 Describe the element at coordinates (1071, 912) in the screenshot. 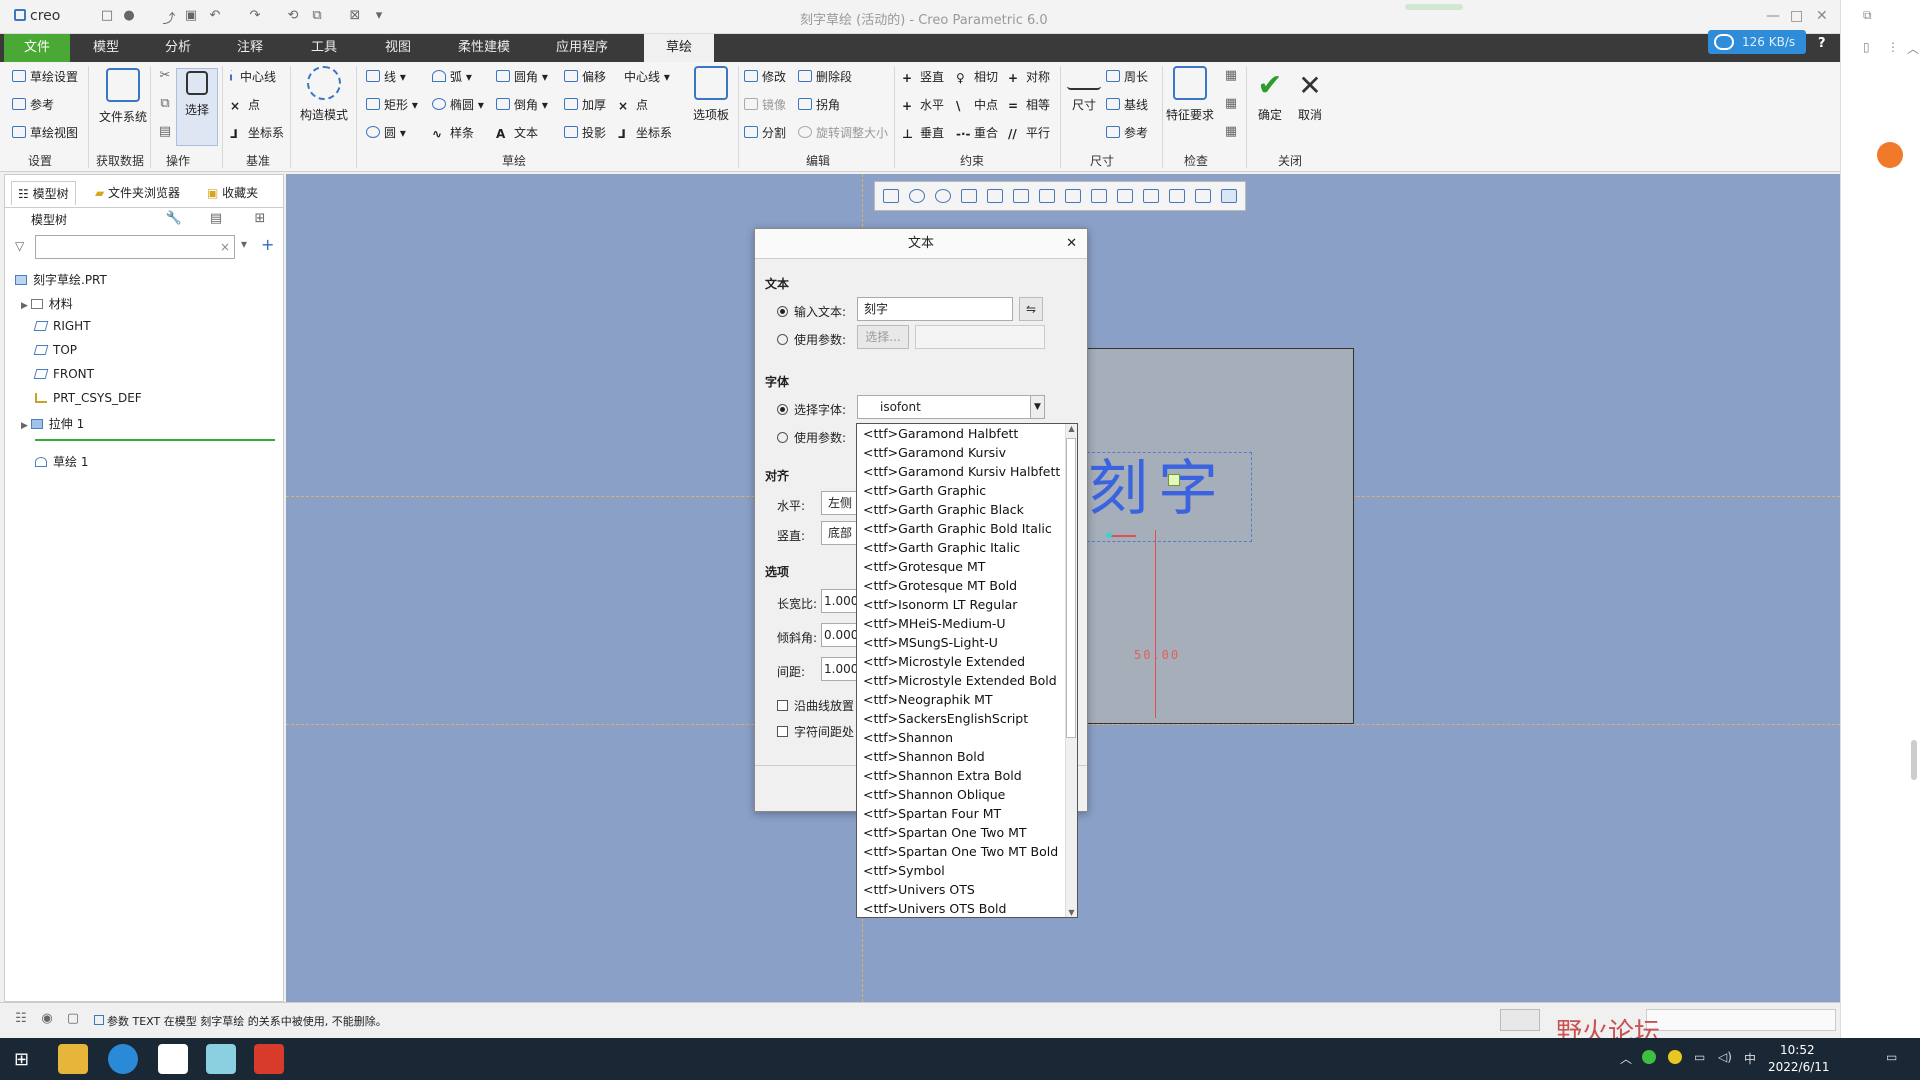

I see `scroll-down-icon: ▼` at that location.